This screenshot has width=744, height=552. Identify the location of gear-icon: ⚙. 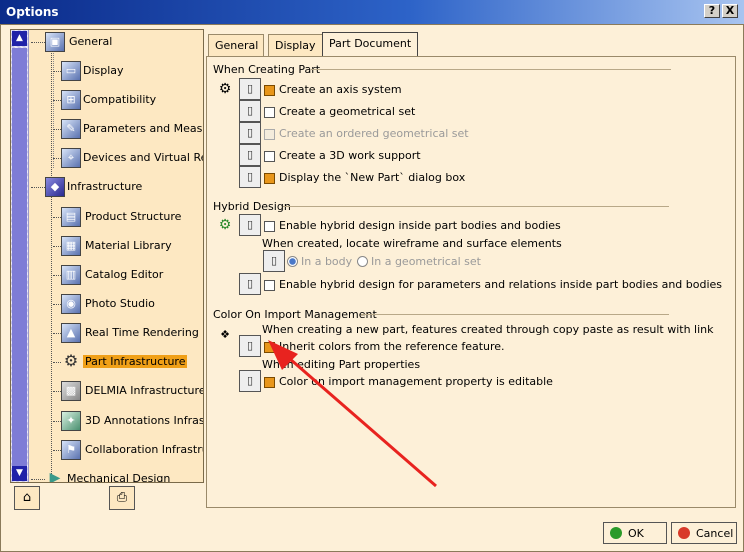
(71, 360).